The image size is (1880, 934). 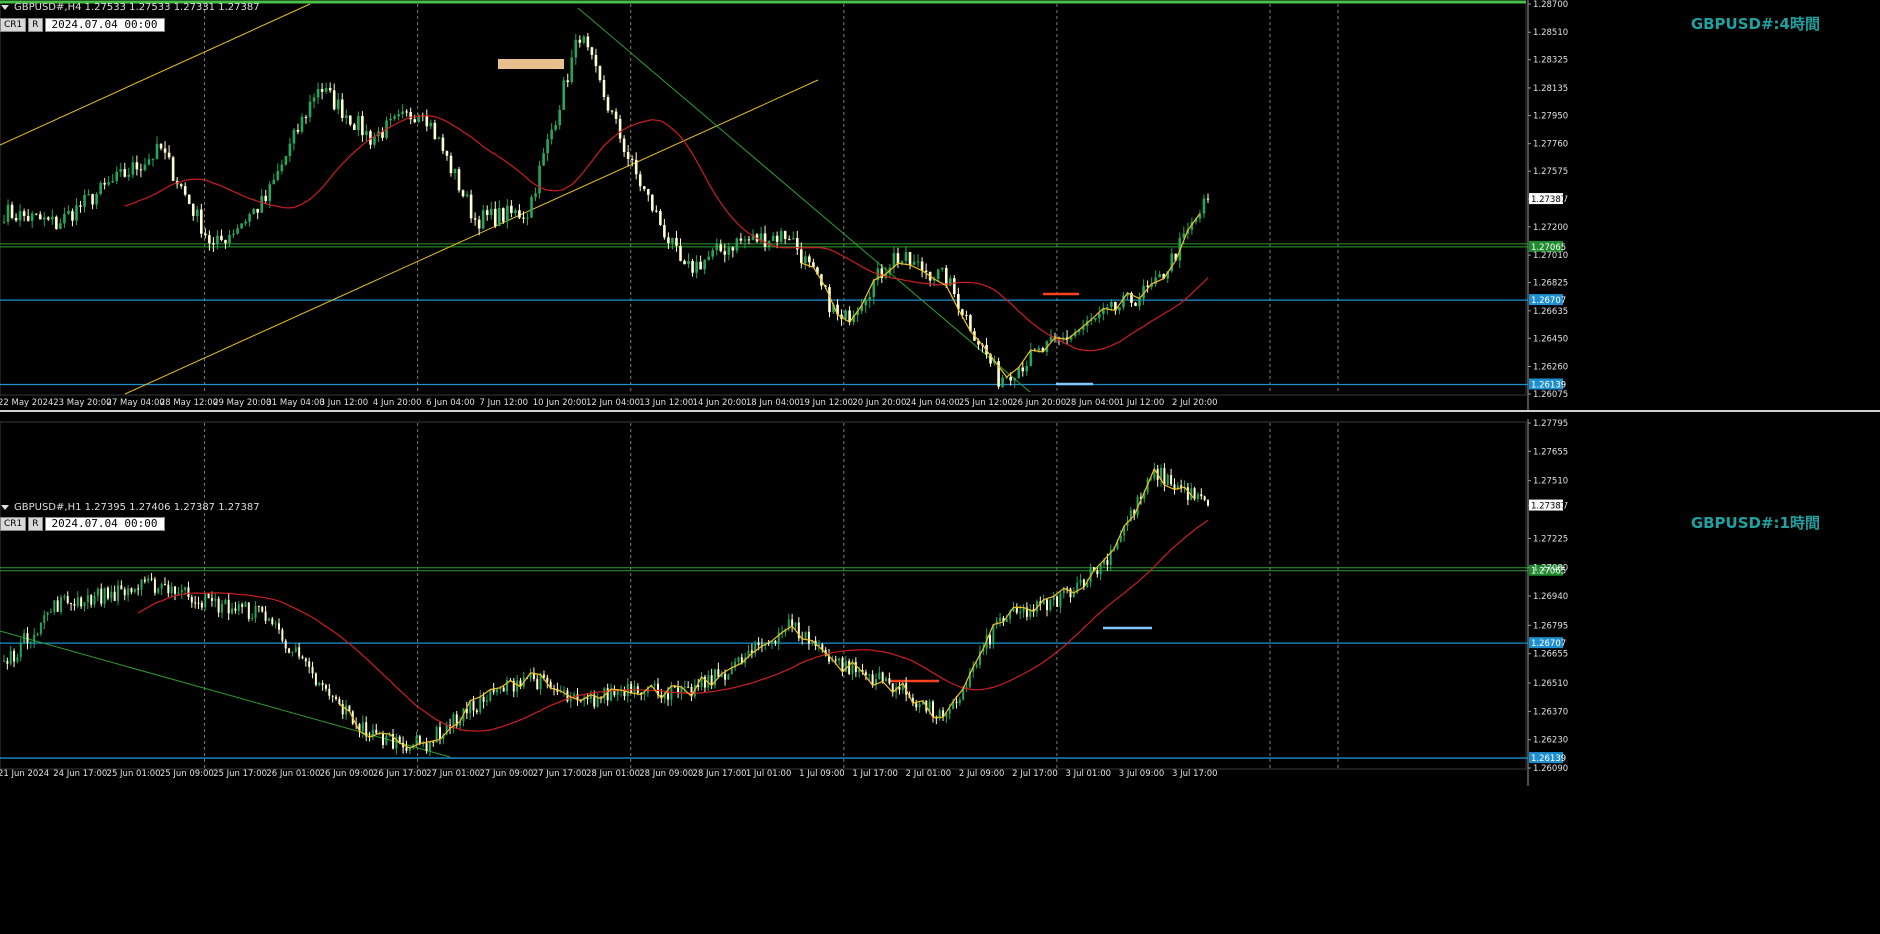 I want to click on price-label: 1.27200, so click(x=1550, y=228).